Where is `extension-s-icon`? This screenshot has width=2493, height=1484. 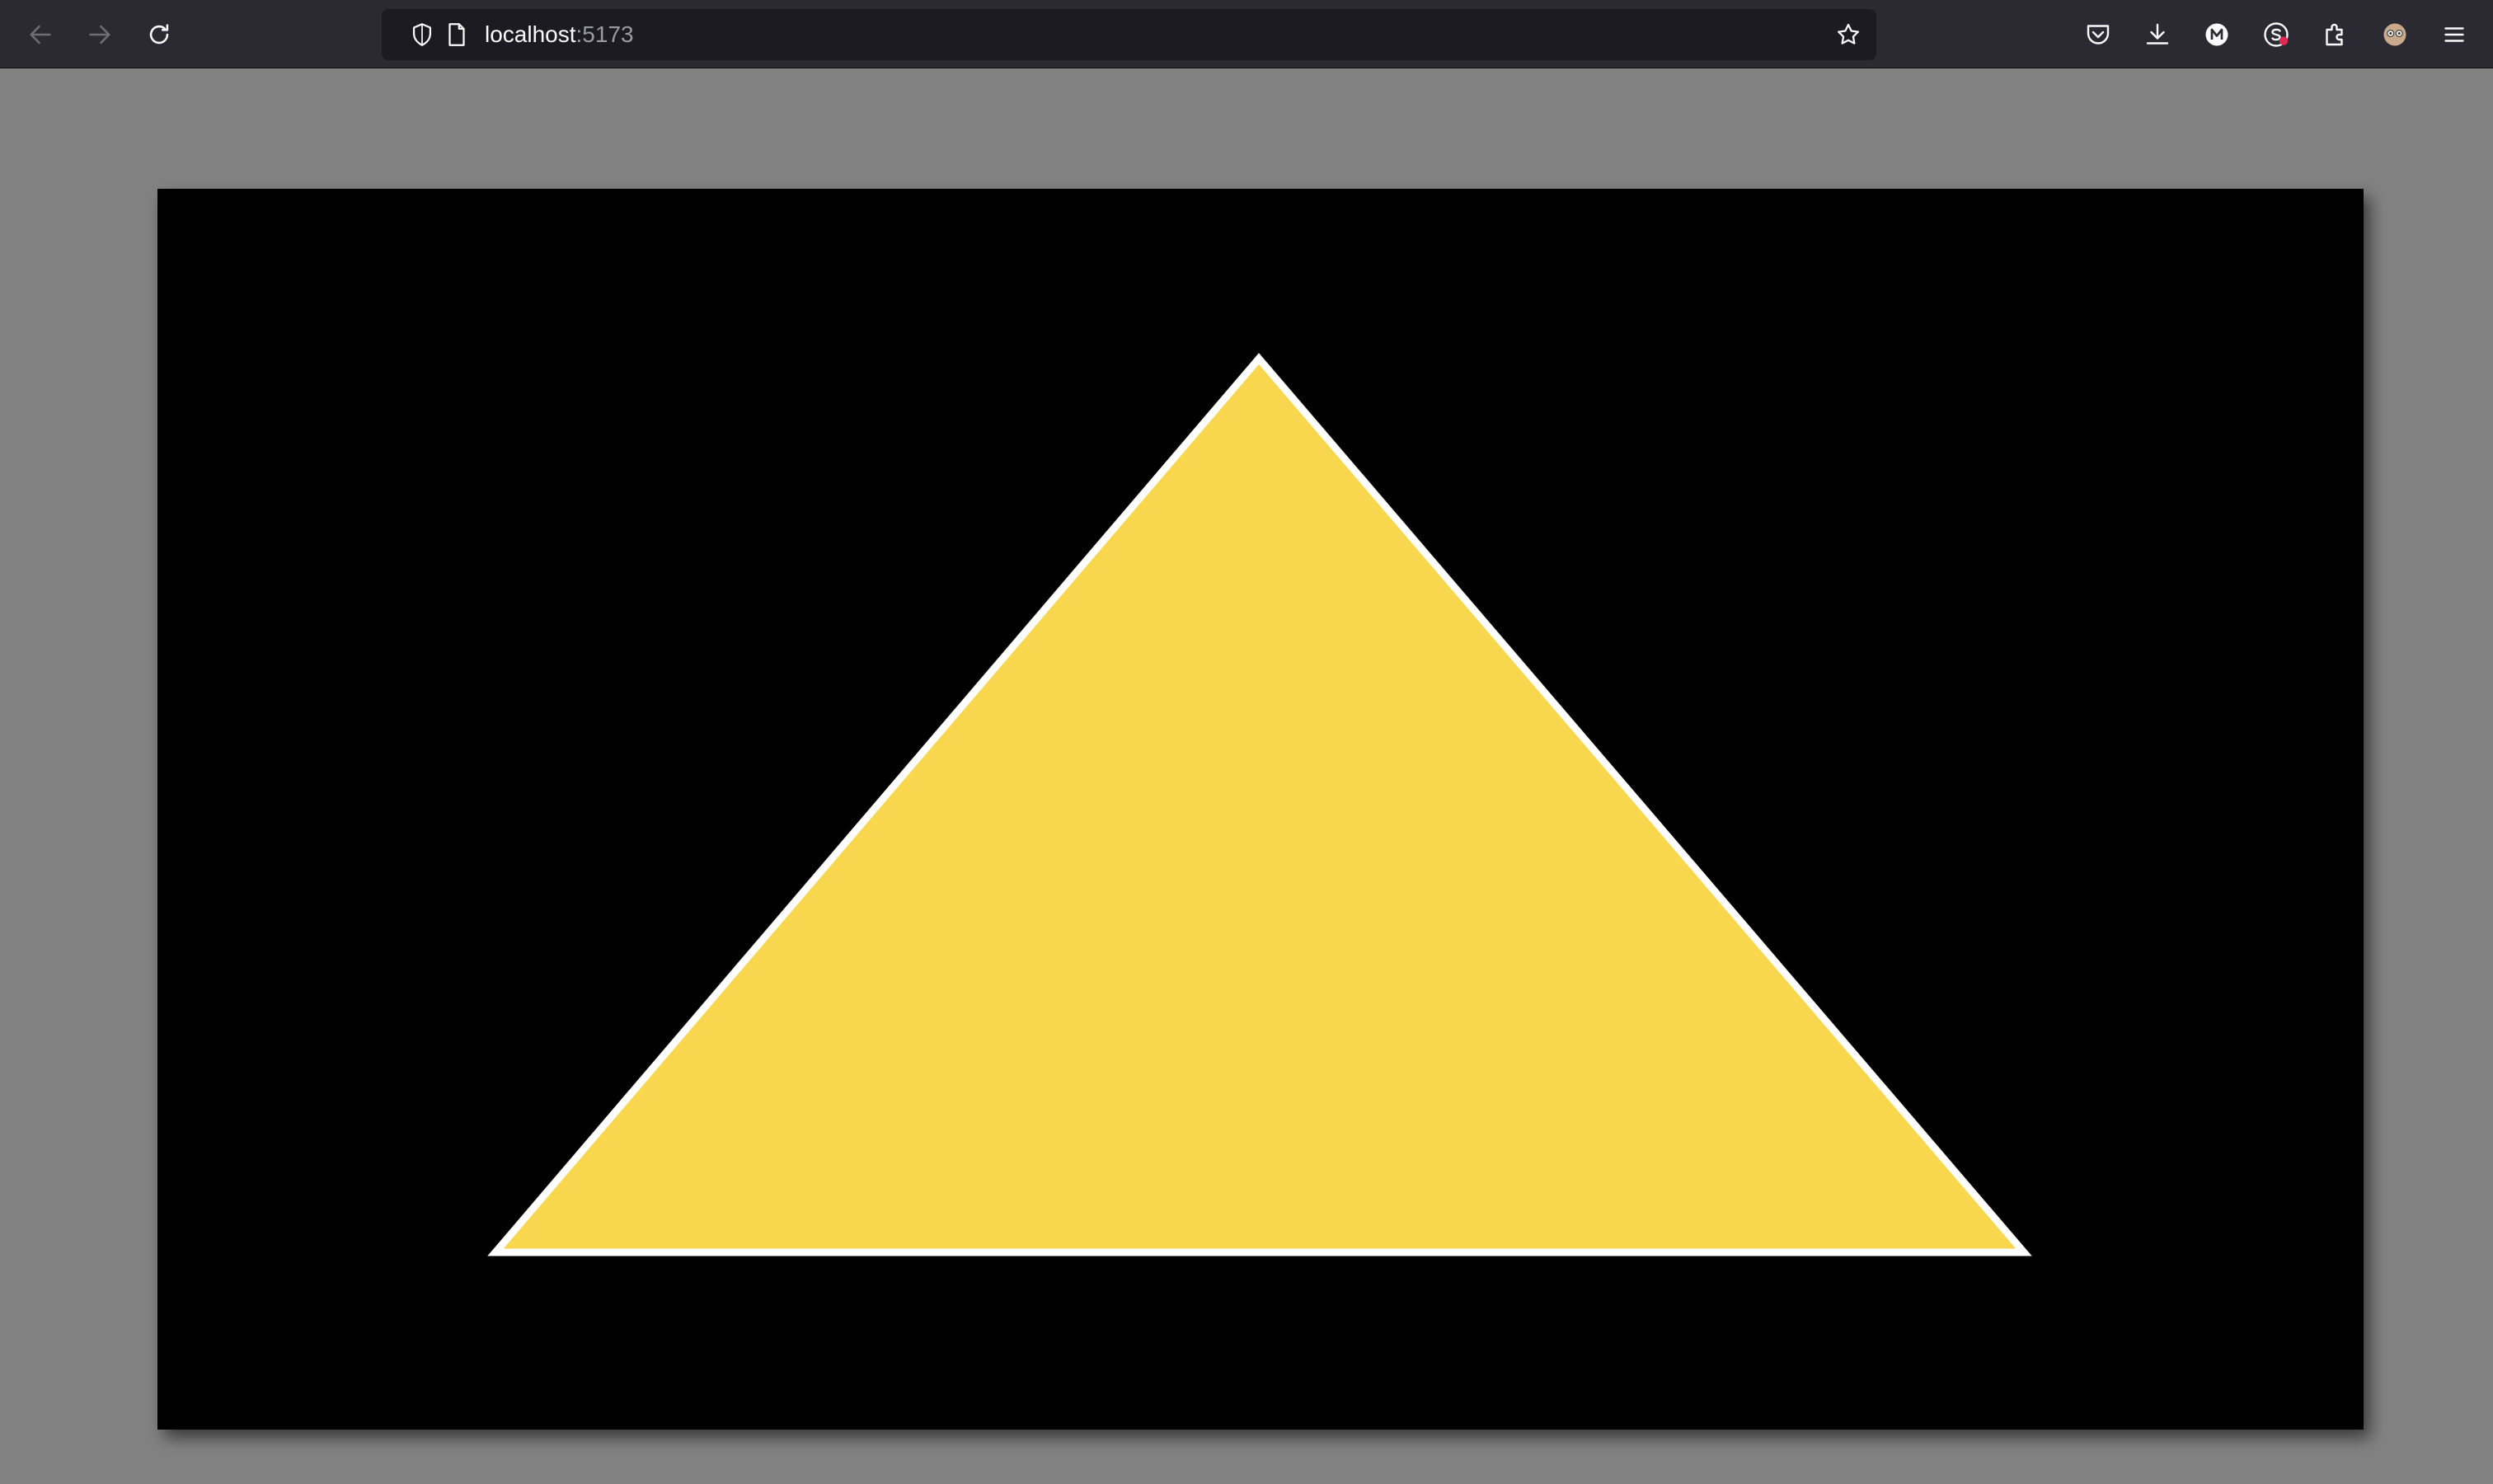
extension-s-icon is located at coordinates (2276, 34).